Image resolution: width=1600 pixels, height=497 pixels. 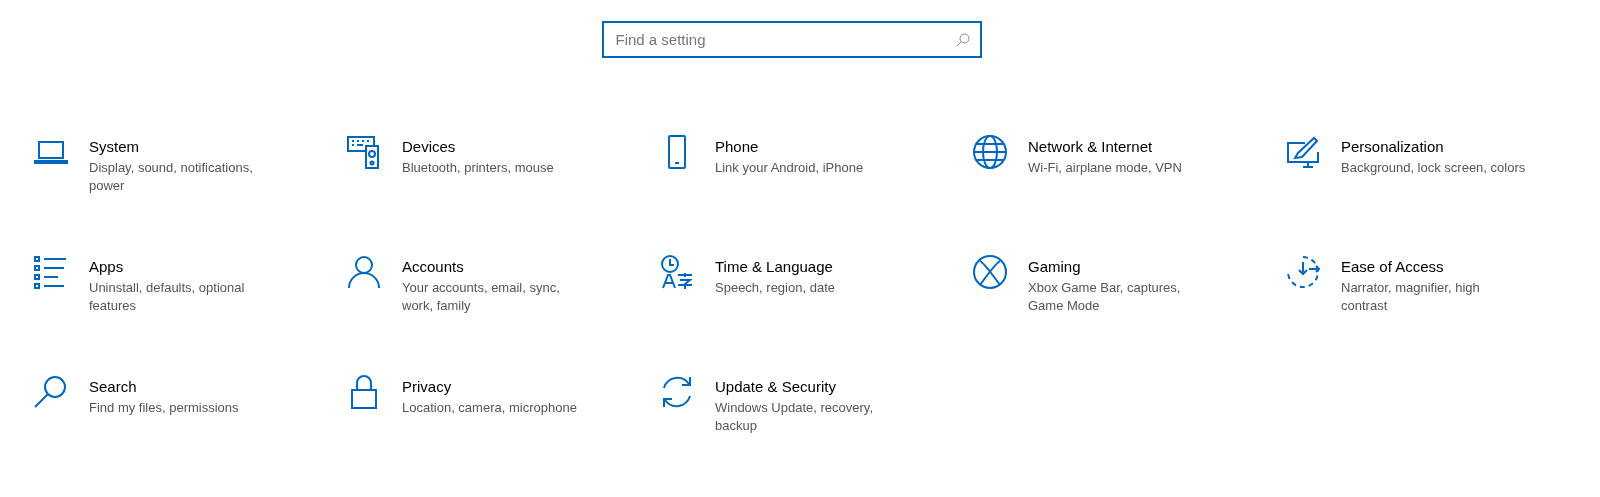 What do you see at coordinates (791, 39) in the screenshot?
I see `search-field: Find a setting` at bounding box center [791, 39].